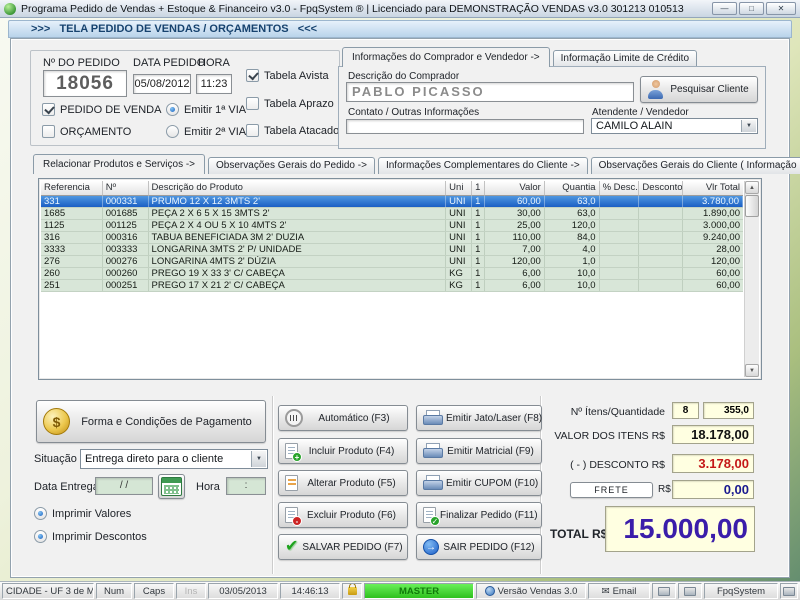  Describe the element at coordinates (572, 273) in the screenshot. I see `table-cell: 10,0` at that location.